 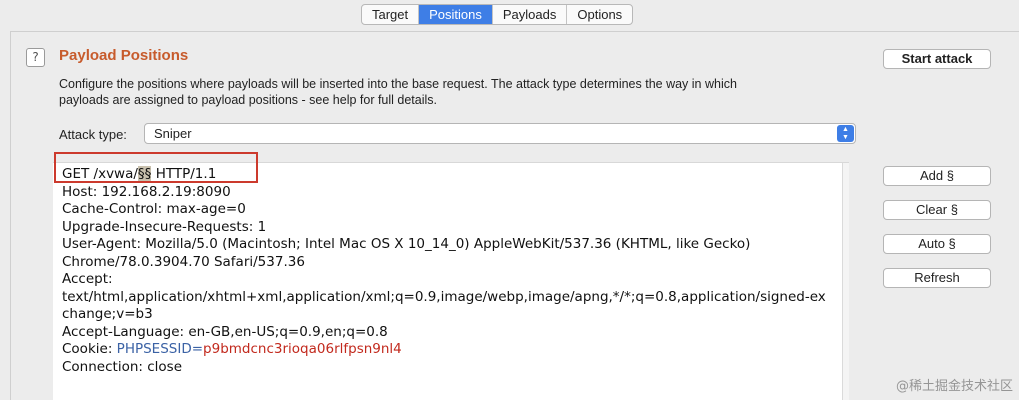 What do you see at coordinates (89, 349) in the screenshot?
I see `cookie-label: Cookie:` at bounding box center [89, 349].